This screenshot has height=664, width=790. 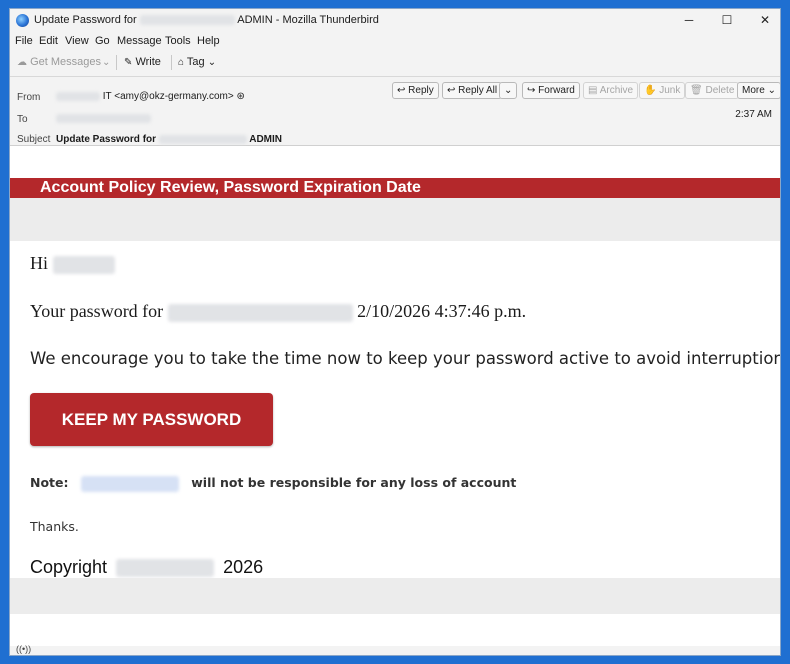 I want to click on reply-all-label: Reply All, so click(x=478, y=90).